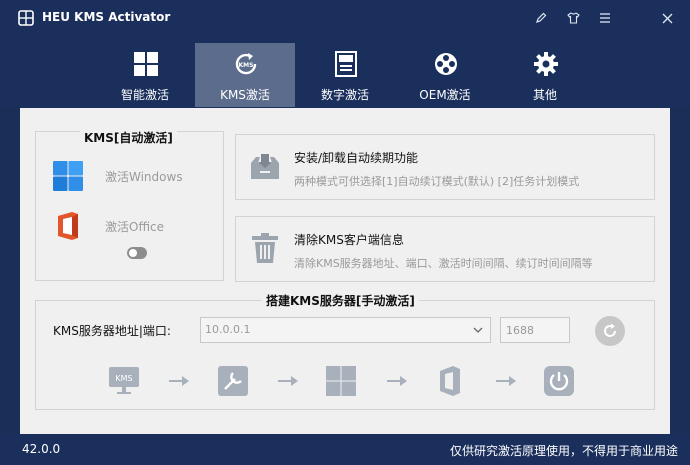 This screenshot has width=690, height=465. What do you see at coordinates (559, 381) in the screenshot?
I see `power-icon` at bounding box center [559, 381].